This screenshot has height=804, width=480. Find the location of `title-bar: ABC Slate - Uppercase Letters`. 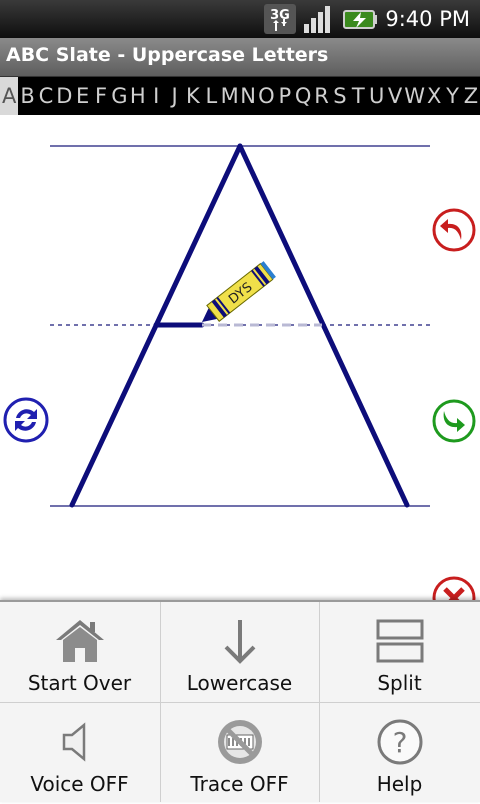

title-bar: ABC Slate - Uppercase Letters is located at coordinates (240, 57).